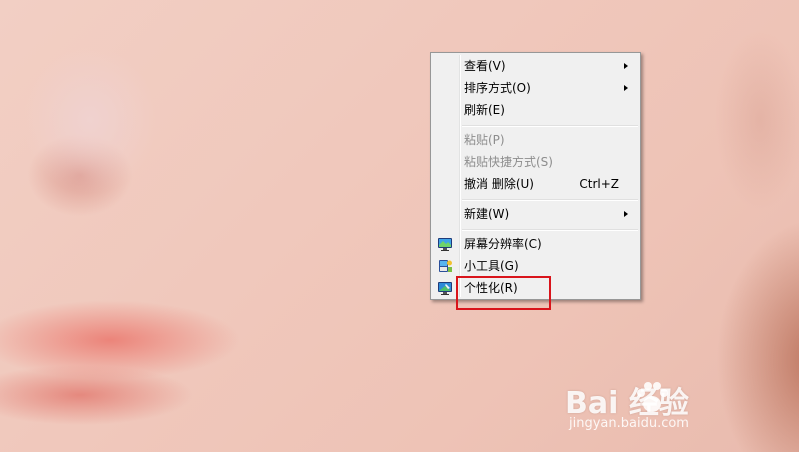 The height and width of the screenshot is (452, 799). I want to click on menu-item-label: 粘贴快捷方式(S), so click(508, 162).